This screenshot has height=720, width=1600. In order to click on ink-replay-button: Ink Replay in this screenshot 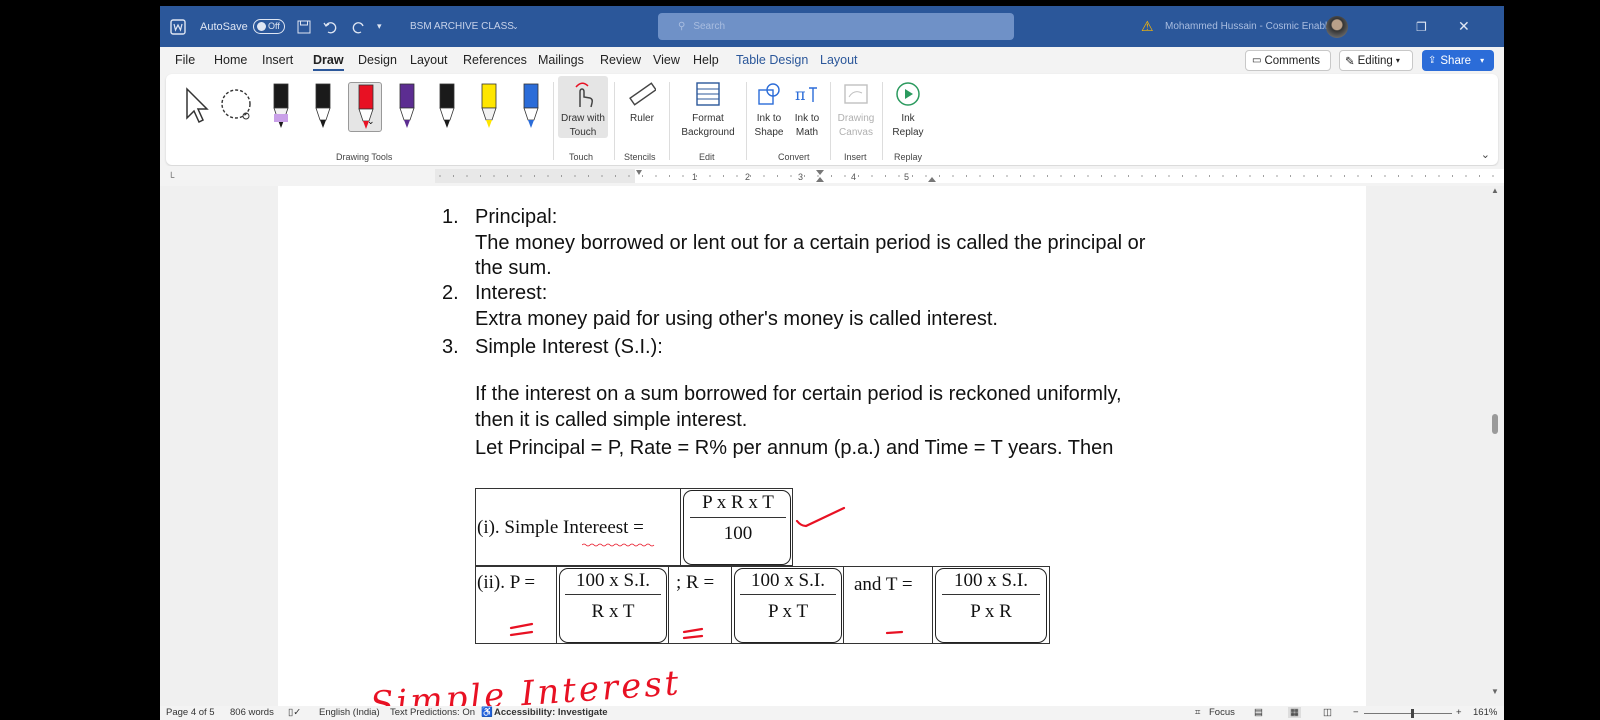, I will do `click(908, 108)`.